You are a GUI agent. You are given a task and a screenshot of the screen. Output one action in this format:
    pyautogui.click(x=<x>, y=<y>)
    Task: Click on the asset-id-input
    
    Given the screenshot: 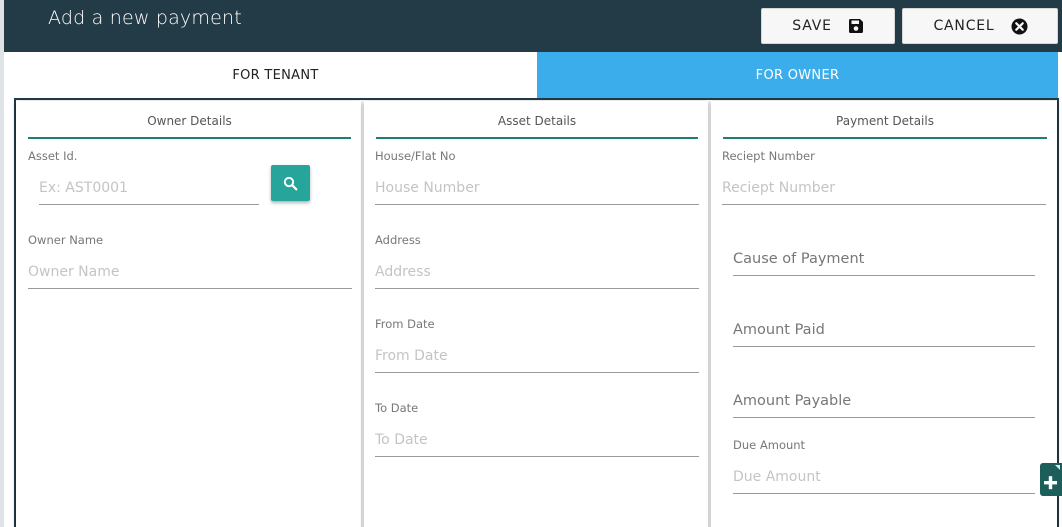 What is the action you would take?
    pyautogui.click(x=149, y=188)
    